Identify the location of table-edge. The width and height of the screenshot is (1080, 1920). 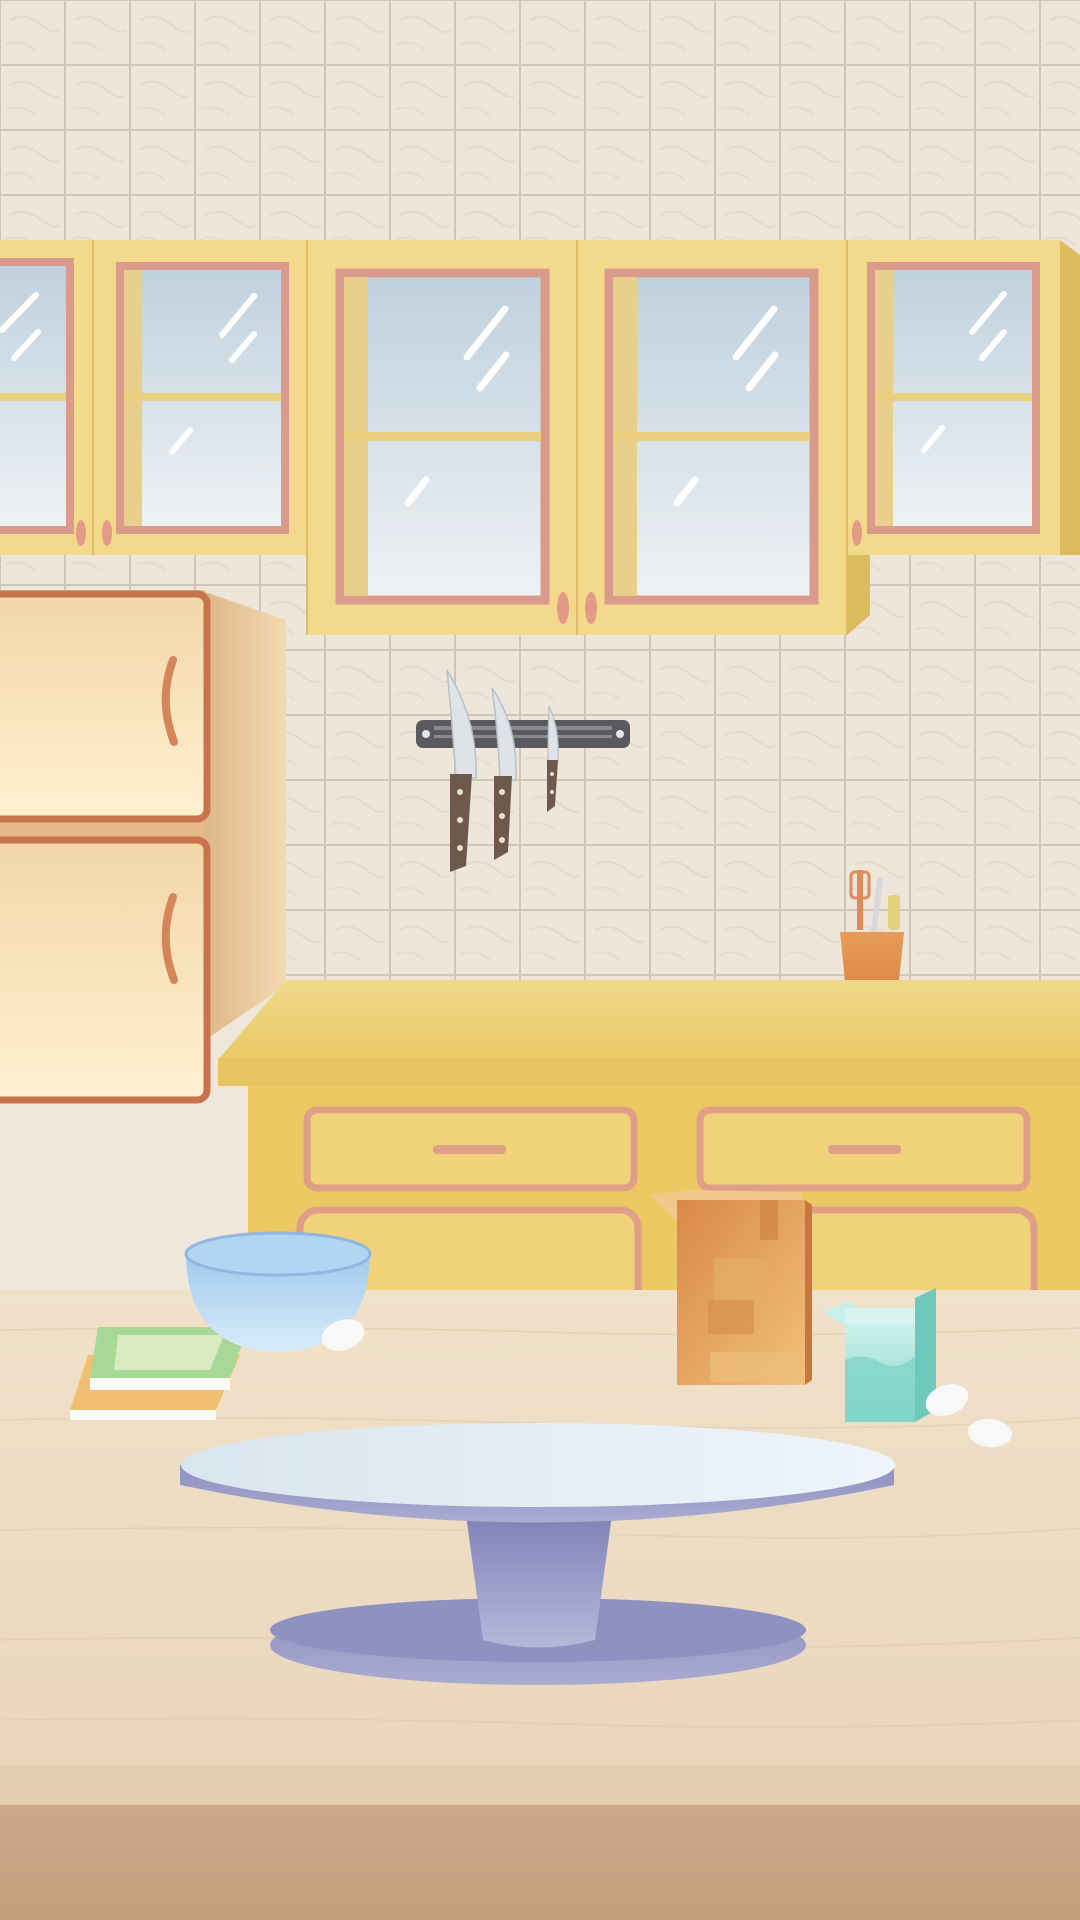
(540, 1785).